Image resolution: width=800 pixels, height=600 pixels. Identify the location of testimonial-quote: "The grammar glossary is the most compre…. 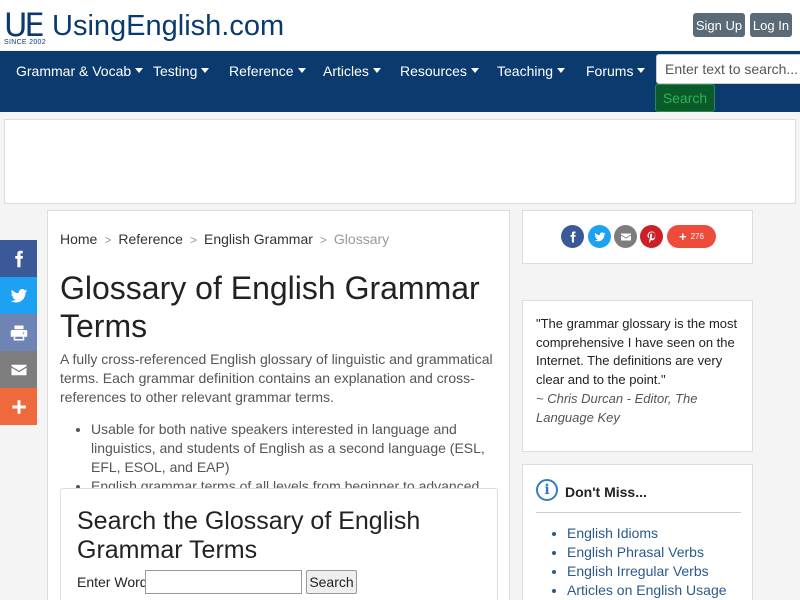
(637, 351).